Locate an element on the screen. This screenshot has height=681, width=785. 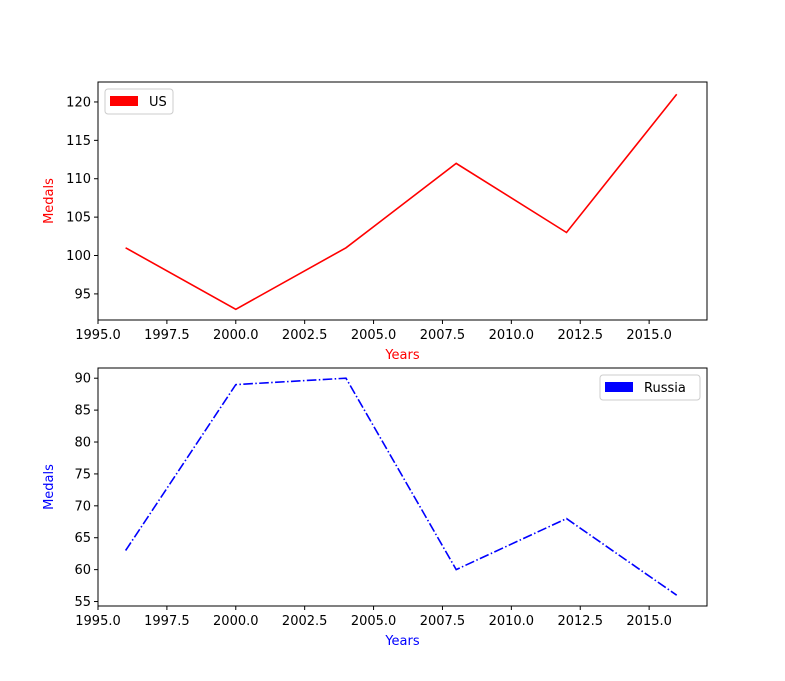
legend-label: US is located at coordinates (158, 102).